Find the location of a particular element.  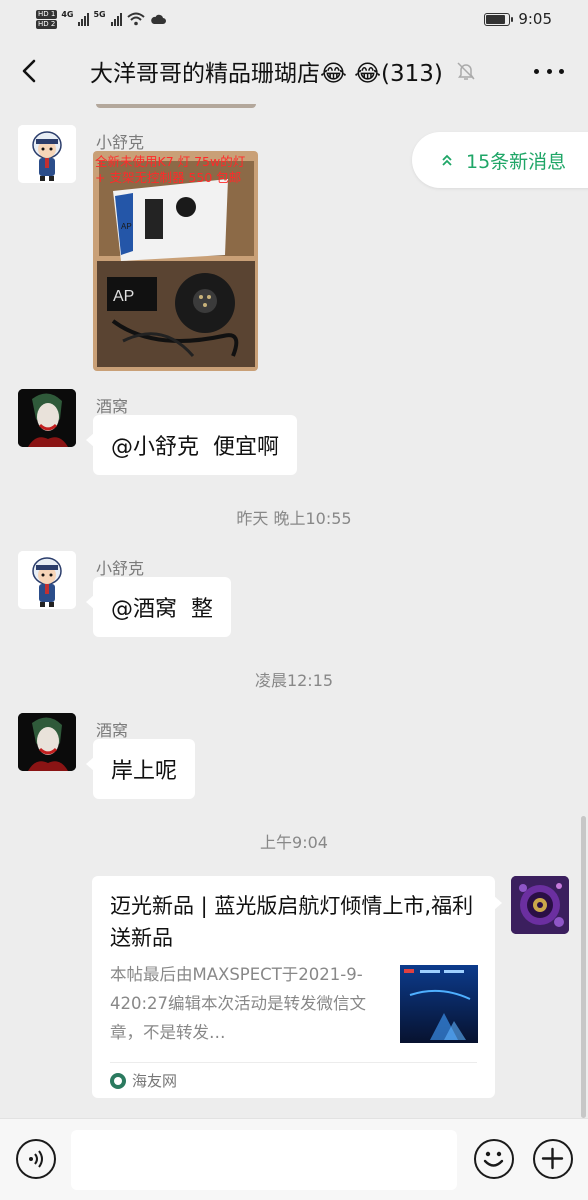

emoji-button is located at coordinates (494, 1159).